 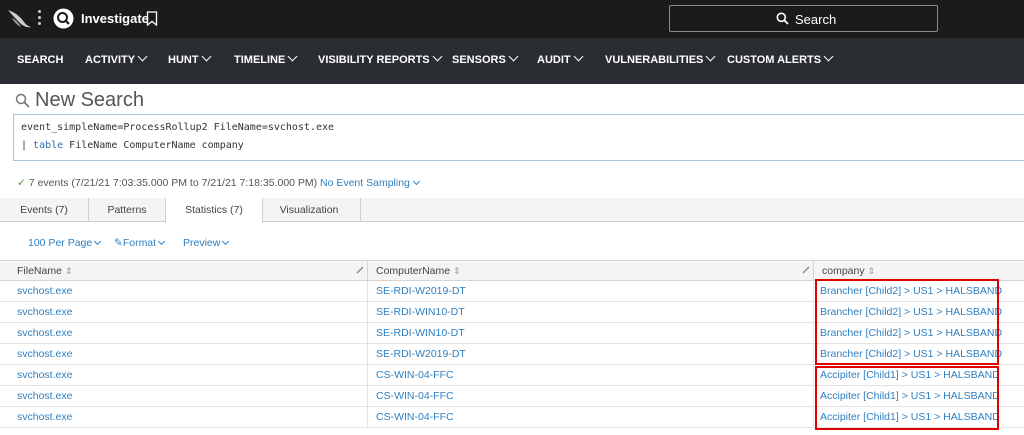 What do you see at coordinates (202, 243) in the screenshot?
I see `preview-label: Preview` at bounding box center [202, 243].